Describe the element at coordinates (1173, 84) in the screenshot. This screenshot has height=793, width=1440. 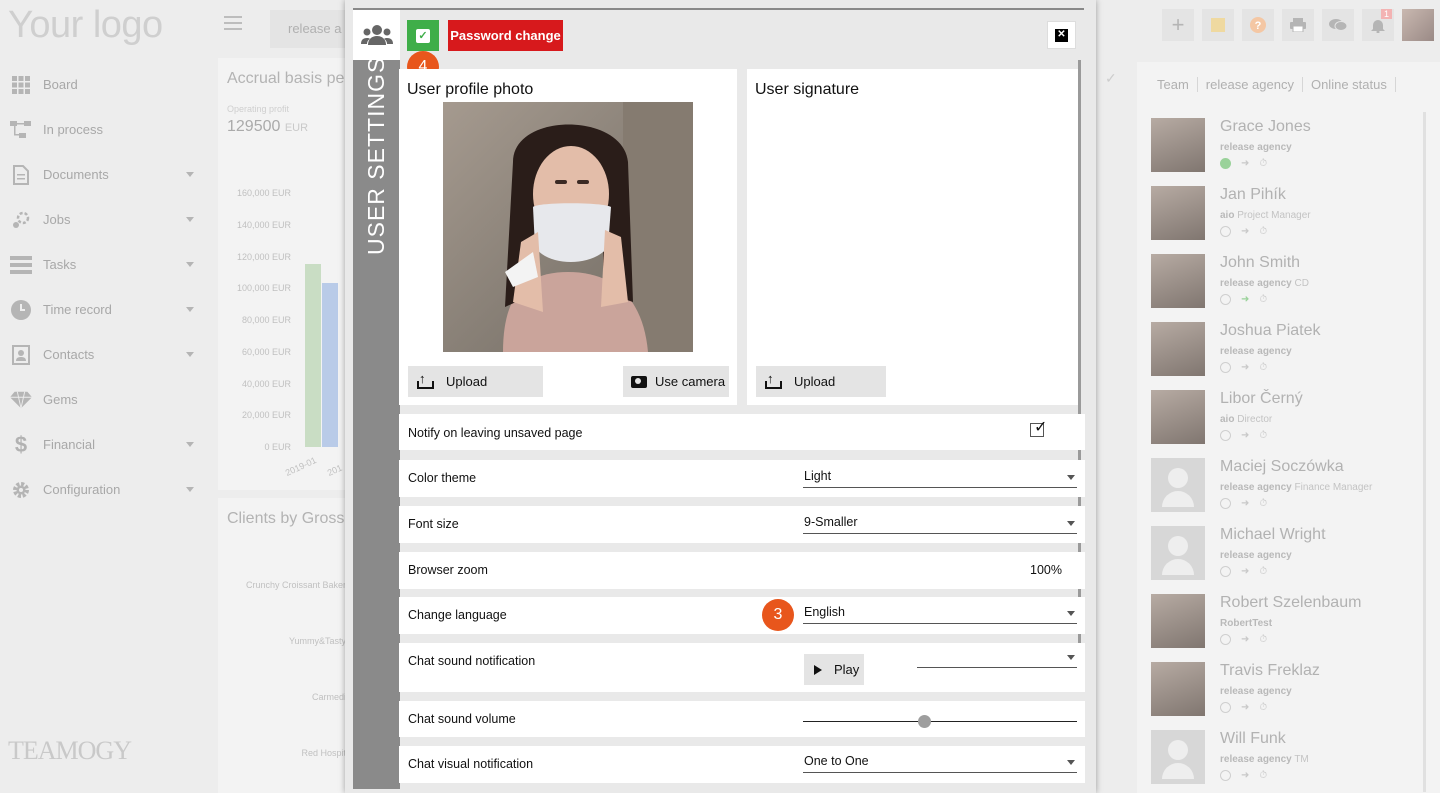
I see `breadcrumb-team: Team` at that location.